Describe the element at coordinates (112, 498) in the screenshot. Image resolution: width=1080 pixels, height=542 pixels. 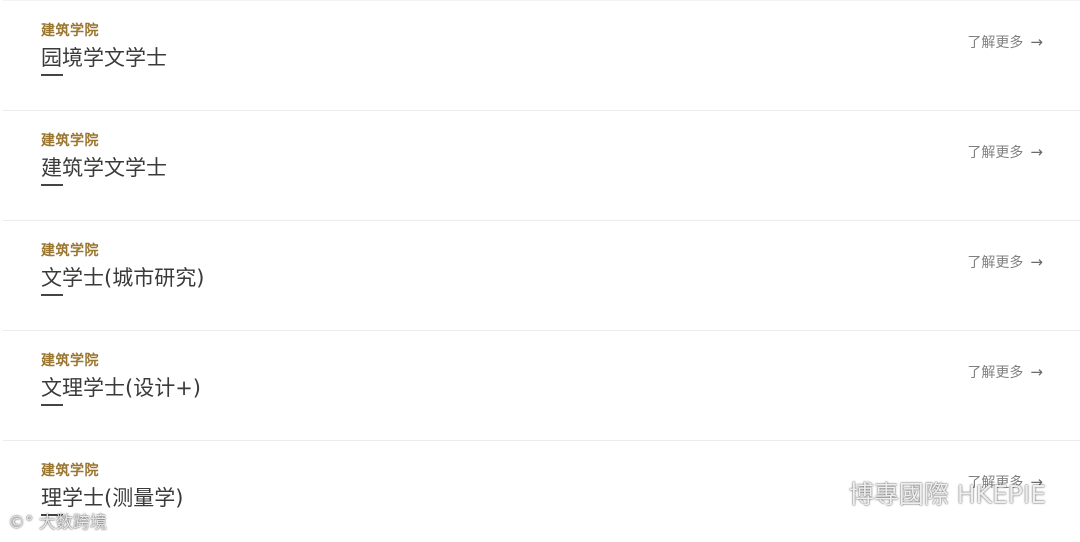
I see `program-title: 理学士(测量学)` at that location.